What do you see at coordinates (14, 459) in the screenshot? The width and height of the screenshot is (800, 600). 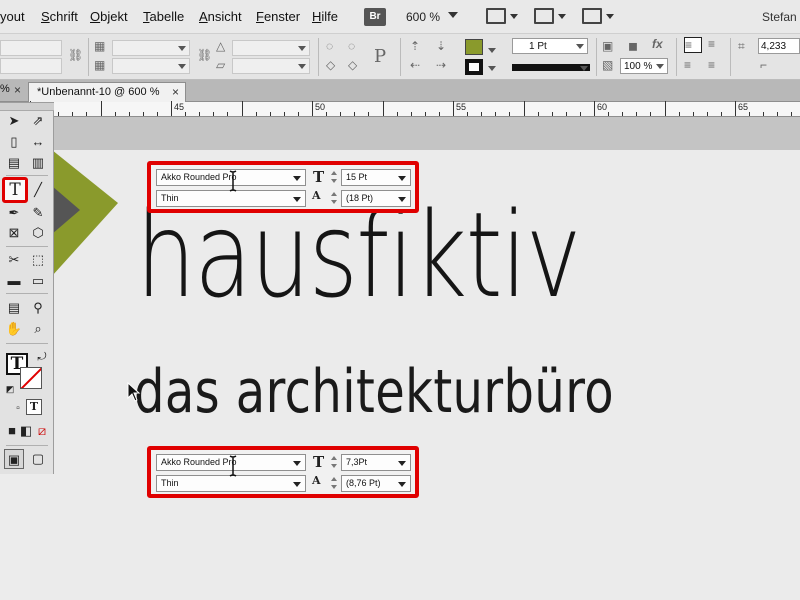 I see `normal-view-icon: ▣` at bounding box center [14, 459].